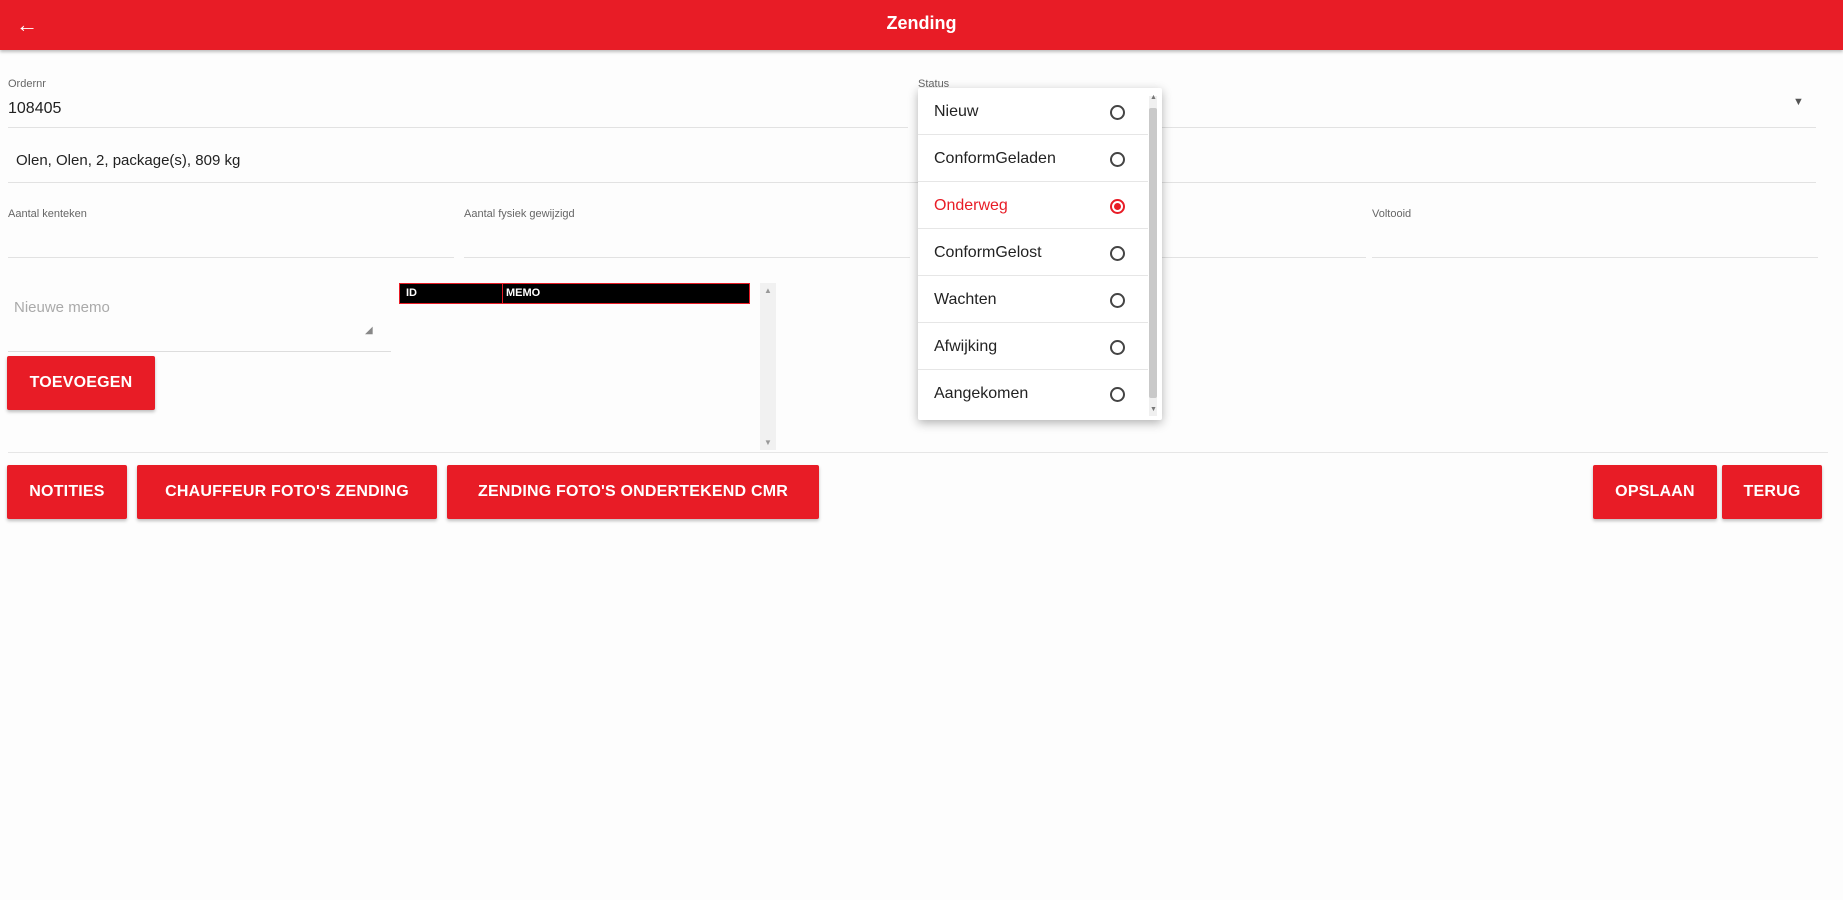 This screenshot has height=900, width=1843. What do you see at coordinates (1392, 214) in the screenshot?
I see `voltooid-label: Voltooid` at bounding box center [1392, 214].